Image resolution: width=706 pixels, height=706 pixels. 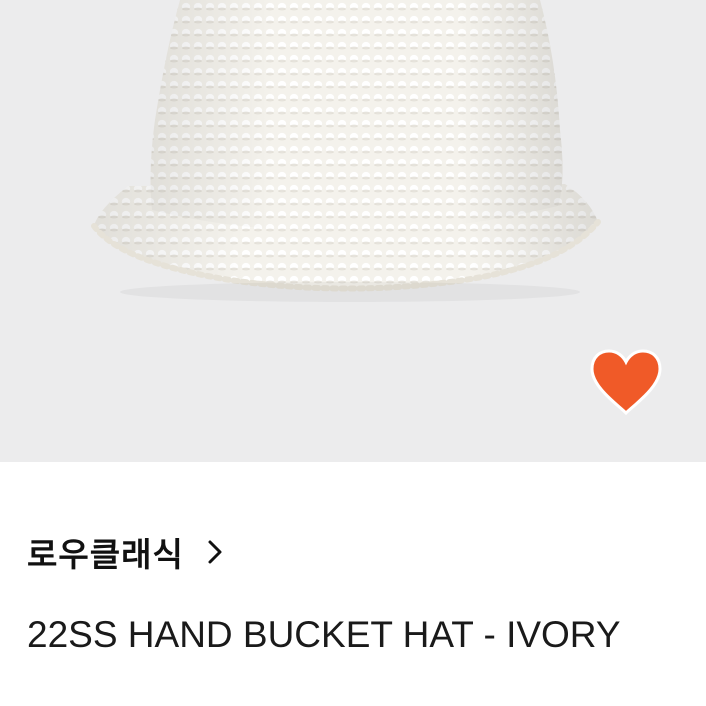 I want to click on chevron-right-icon, so click(x=215, y=552).